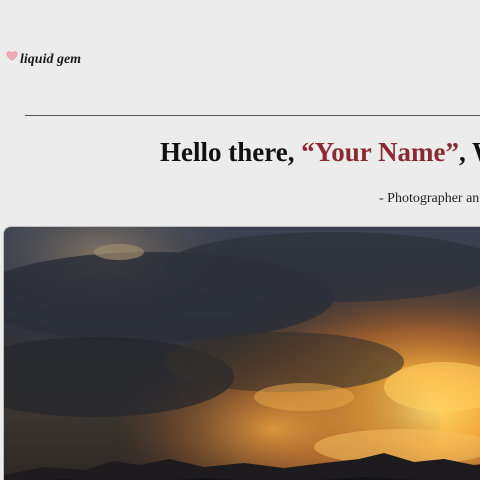 The height and width of the screenshot is (480, 480). What do you see at coordinates (231, 152) in the screenshot?
I see `greeting-prefix: Hello there,` at bounding box center [231, 152].